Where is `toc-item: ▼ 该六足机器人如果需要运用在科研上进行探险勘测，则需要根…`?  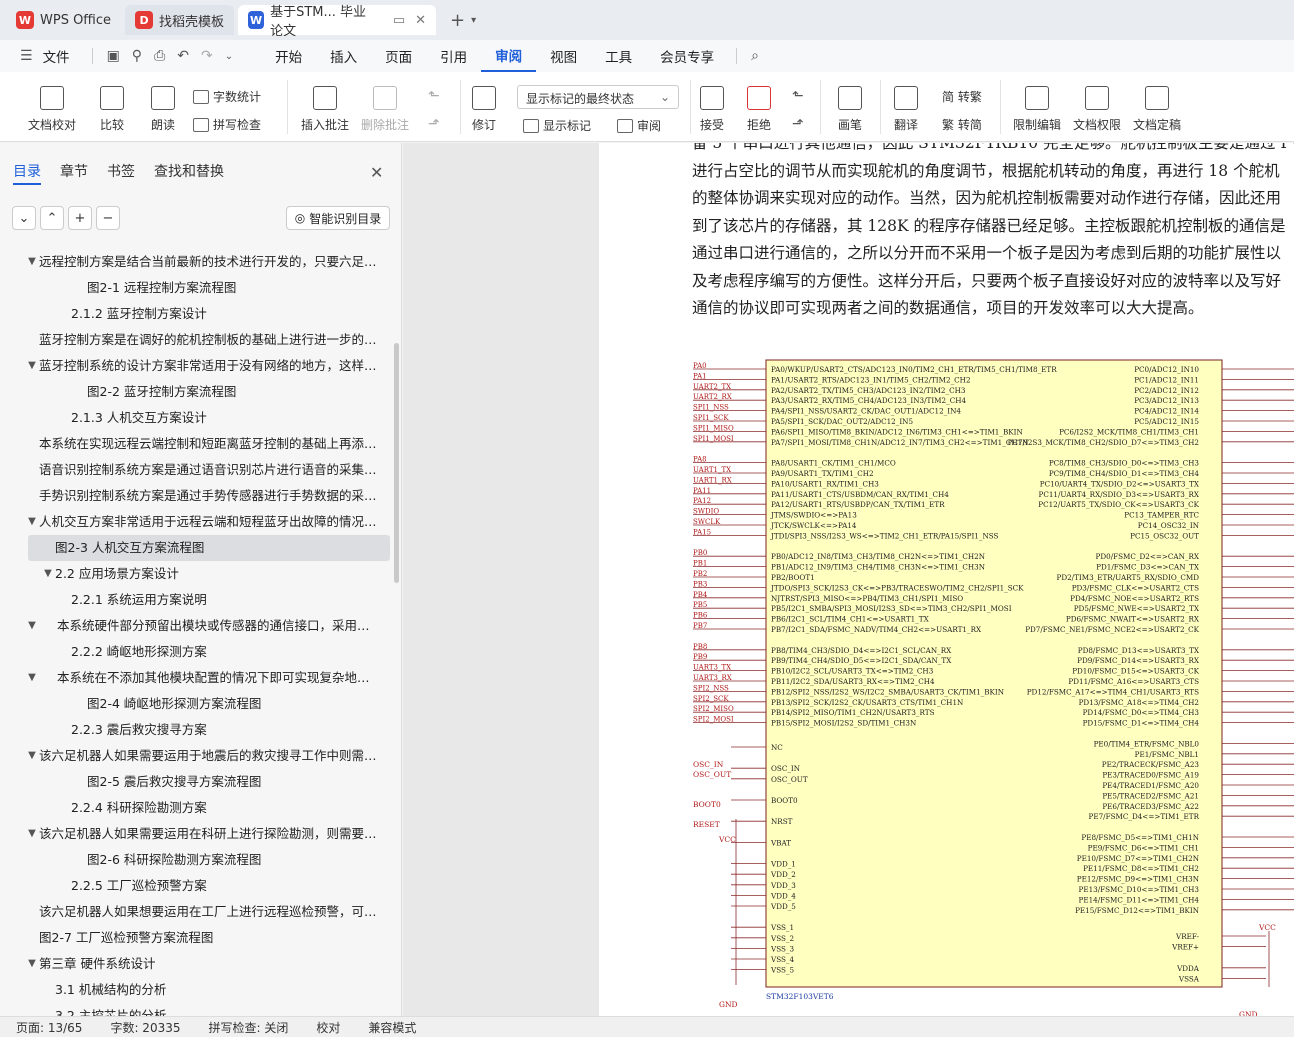
toc-item: ▼ 该六足机器人如果需要运用在科研上进行探险勘测，则需要根… is located at coordinates (196, 834).